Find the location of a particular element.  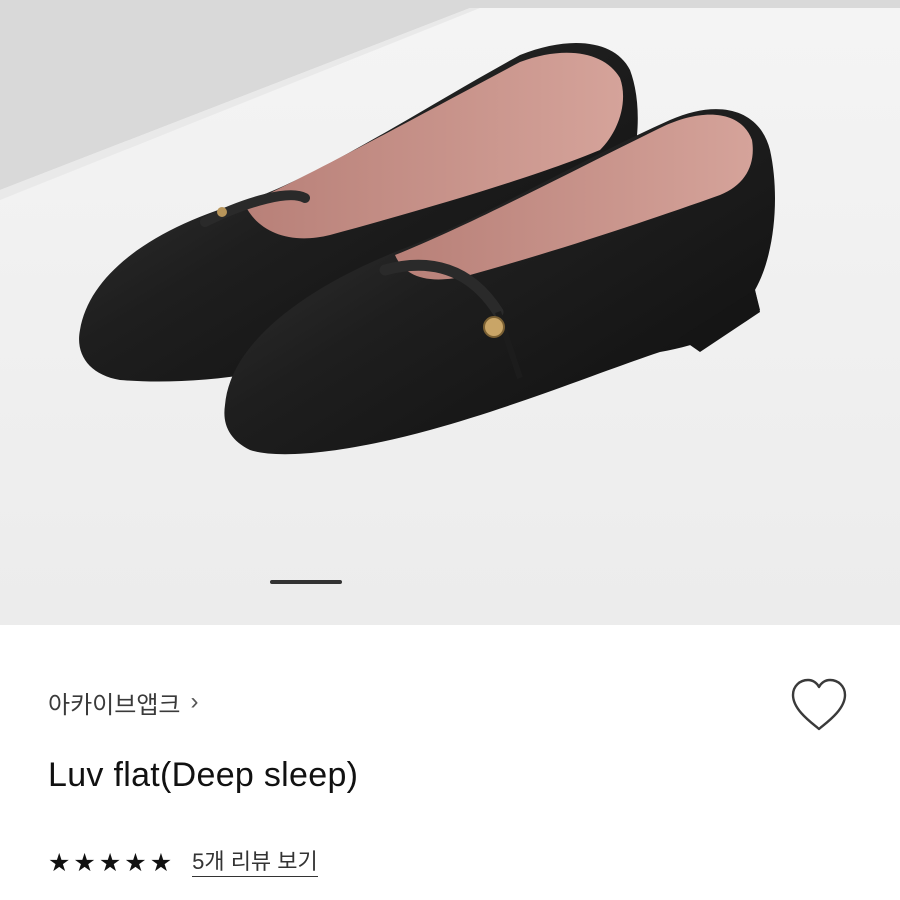

rating-row: ★ ★ ★ ★ ★ 5개 리뷰 보기 is located at coordinates (183, 863).